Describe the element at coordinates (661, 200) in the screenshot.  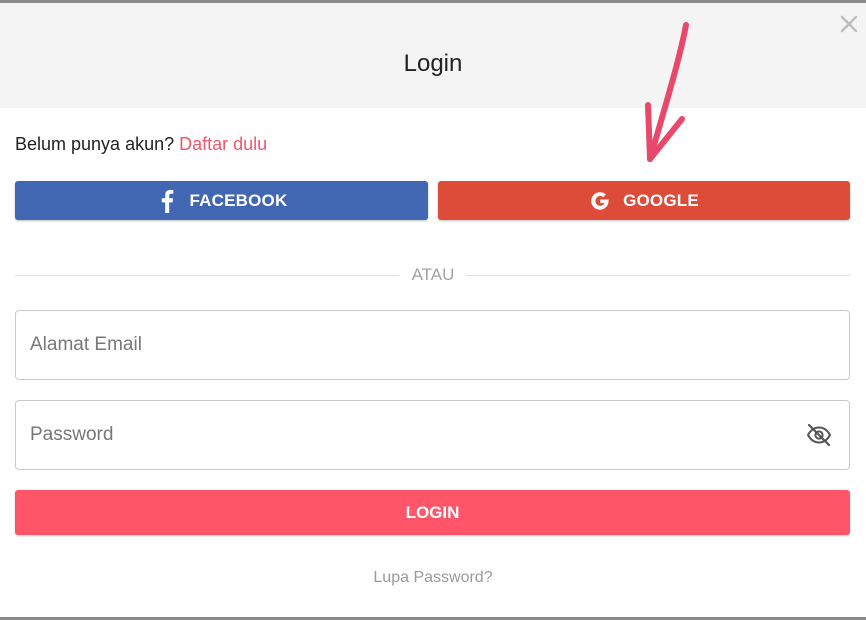
I see `google-label: GOOGLE` at that location.